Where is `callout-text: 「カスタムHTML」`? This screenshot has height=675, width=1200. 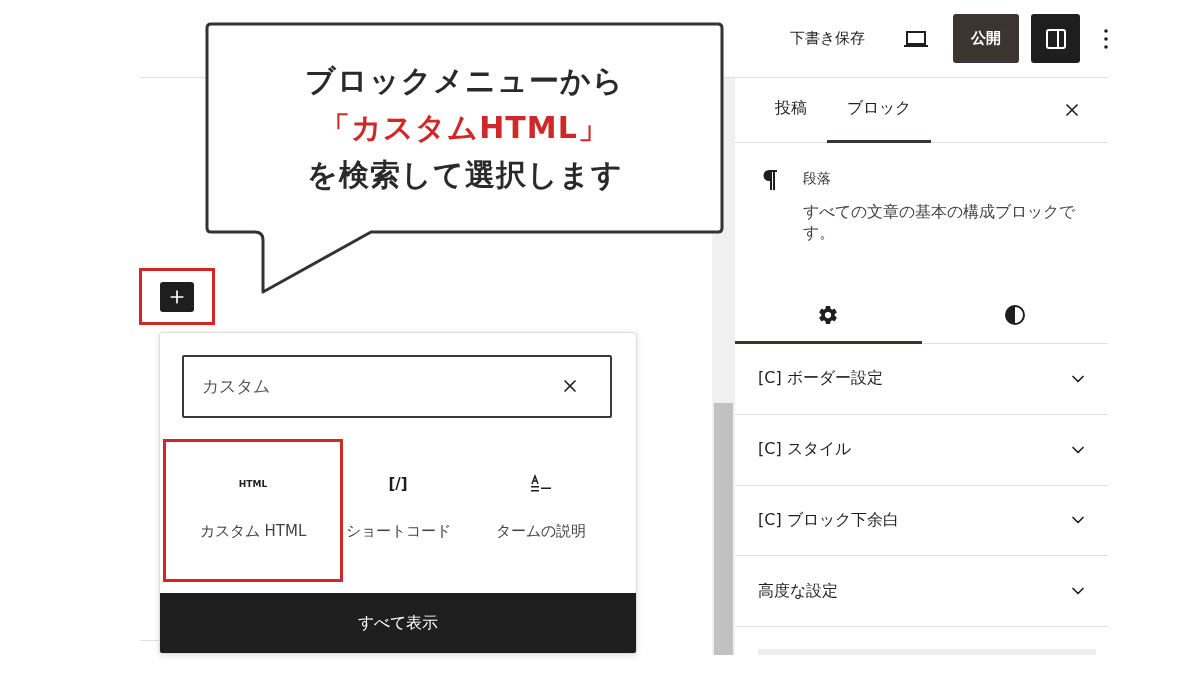
callout-text: 「カスタムHTML」 is located at coordinates (464, 127).